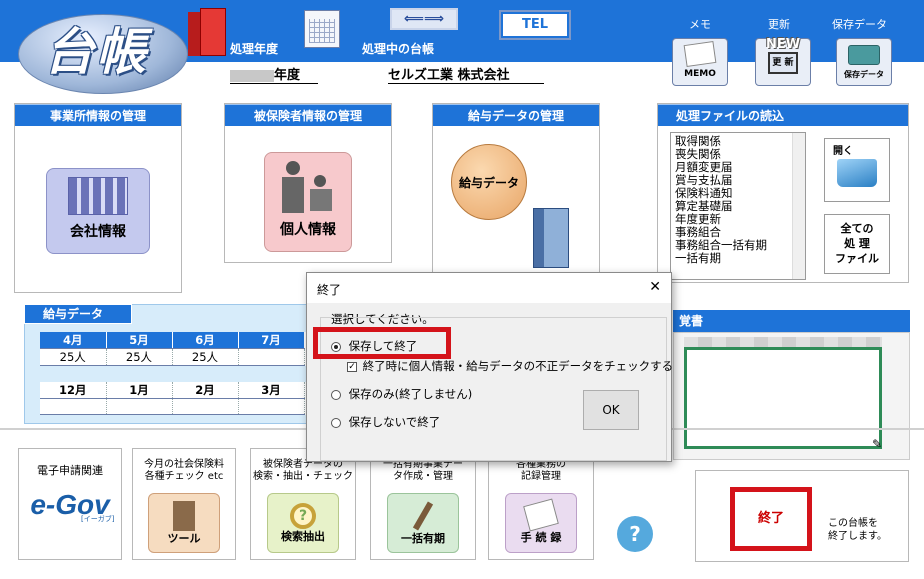 Image resolution: width=924 pixels, height=579 pixels. I want to click on kojin-joho-button: 個人情報, so click(308, 202).